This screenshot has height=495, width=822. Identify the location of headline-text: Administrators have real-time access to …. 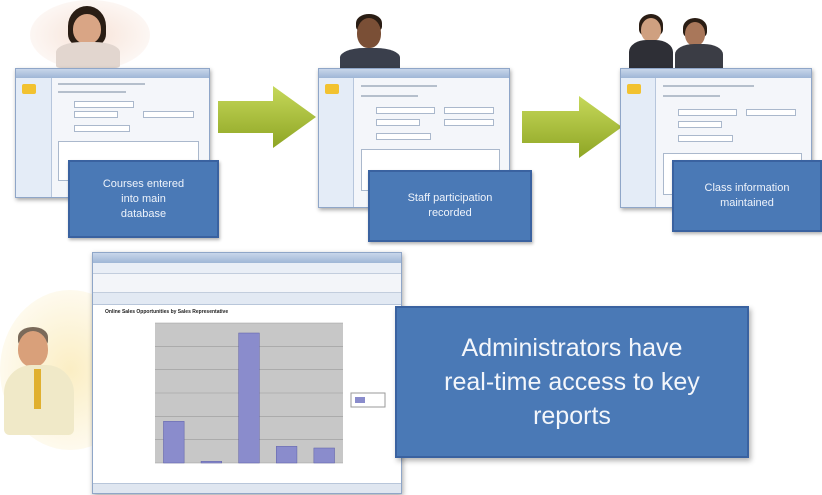
(572, 382).